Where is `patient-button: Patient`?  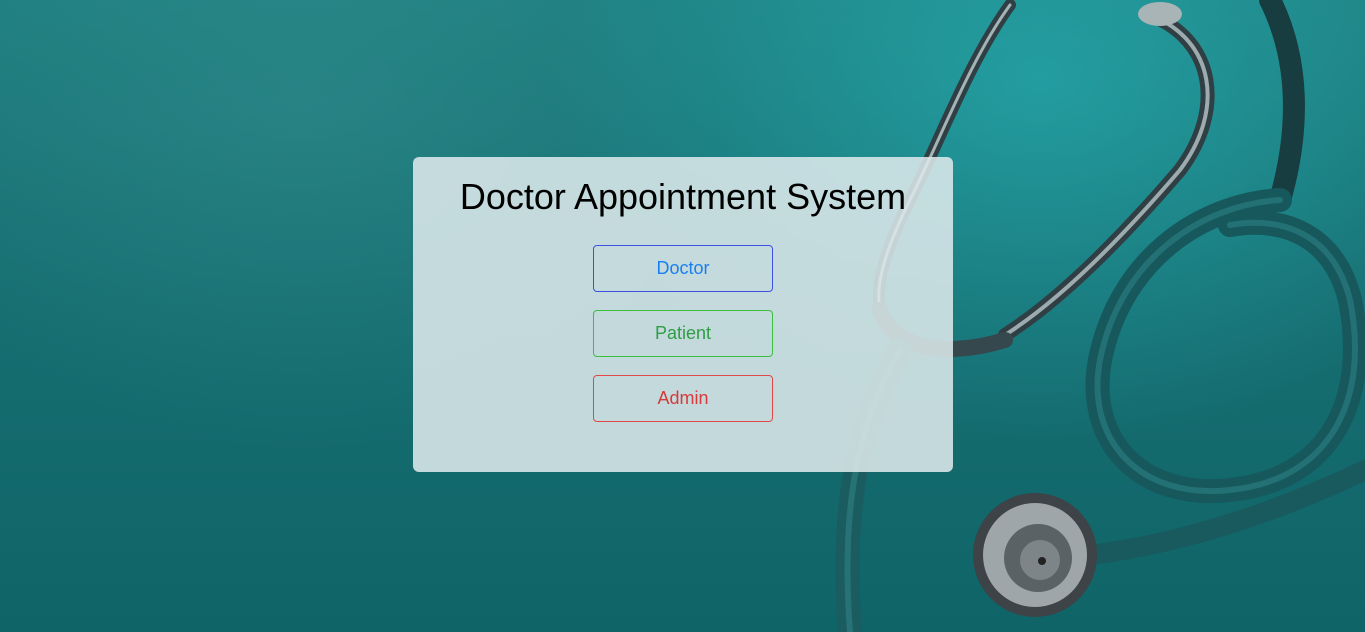
patient-button: Patient is located at coordinates (683, 333).